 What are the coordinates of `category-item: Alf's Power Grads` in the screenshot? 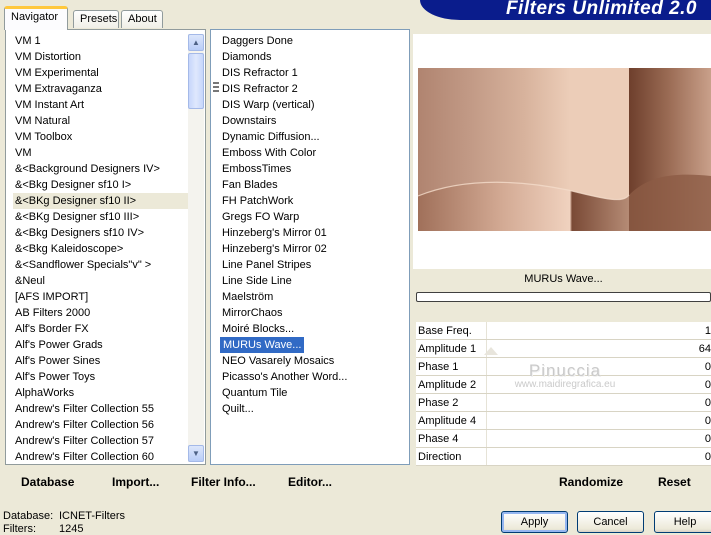 It's located at (102, 345).